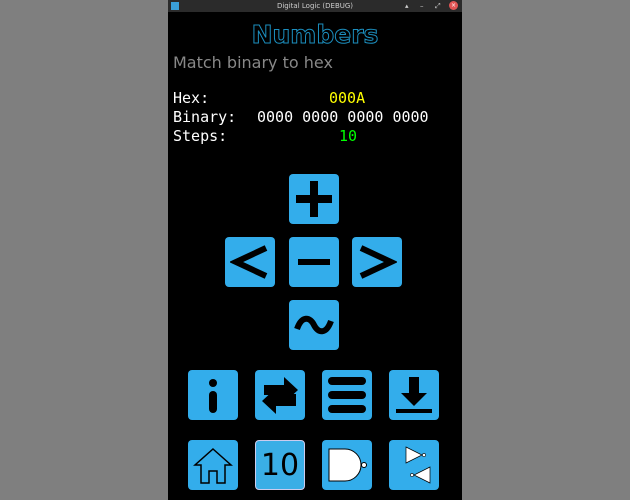 The width and height of the screenshot is (630, 500). I want to click on shift-right-button, so click(377, 262).